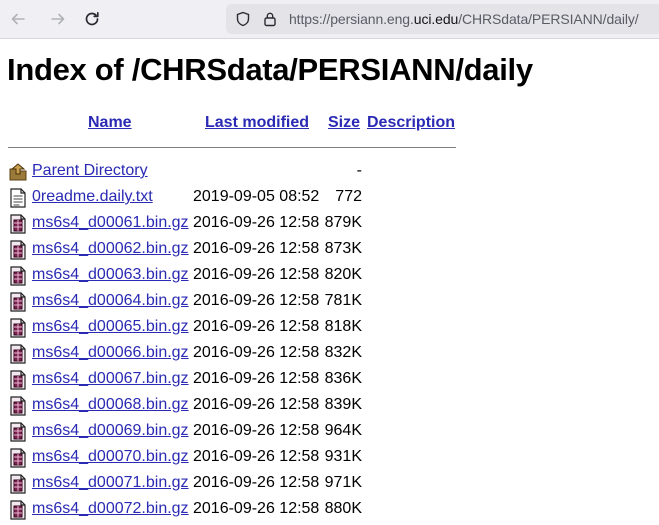  What do you see at coordinates (343, 482) in the screenshot?
I see `file-size: 971K` at bounding box center [343, 482].